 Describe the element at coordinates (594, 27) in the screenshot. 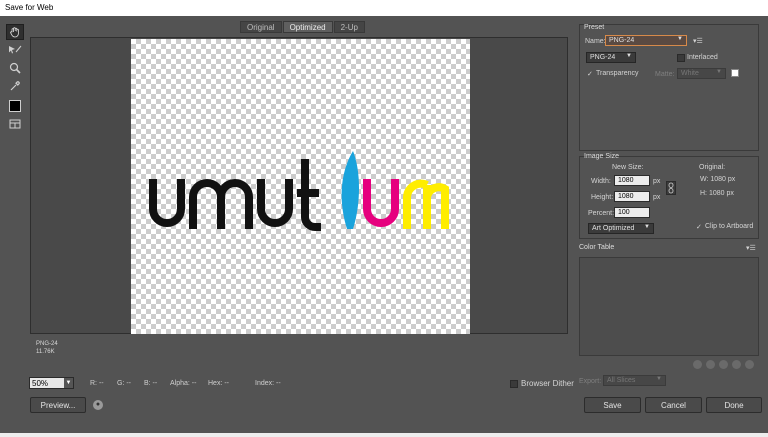

I see `preset-title: Preset` at that location.